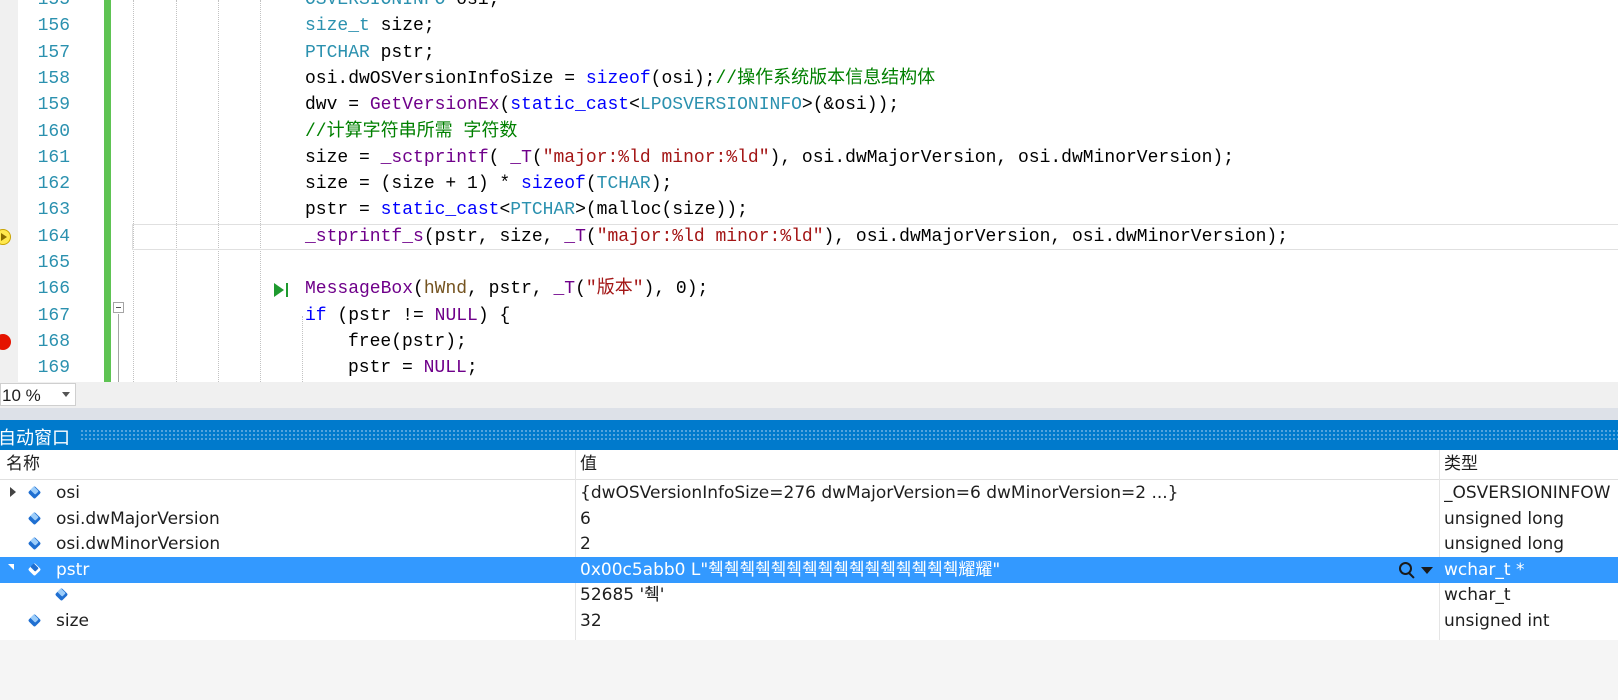 This screenshot has width=1618, height=700. Describe the element at coordinates (985, 570) in the screenshot. I see `variable-value: 0x00c5abb0 L"췍췍췍췍췍췍췍췍췍췍췍췍췍췍췍췍耀耀"` at that location.